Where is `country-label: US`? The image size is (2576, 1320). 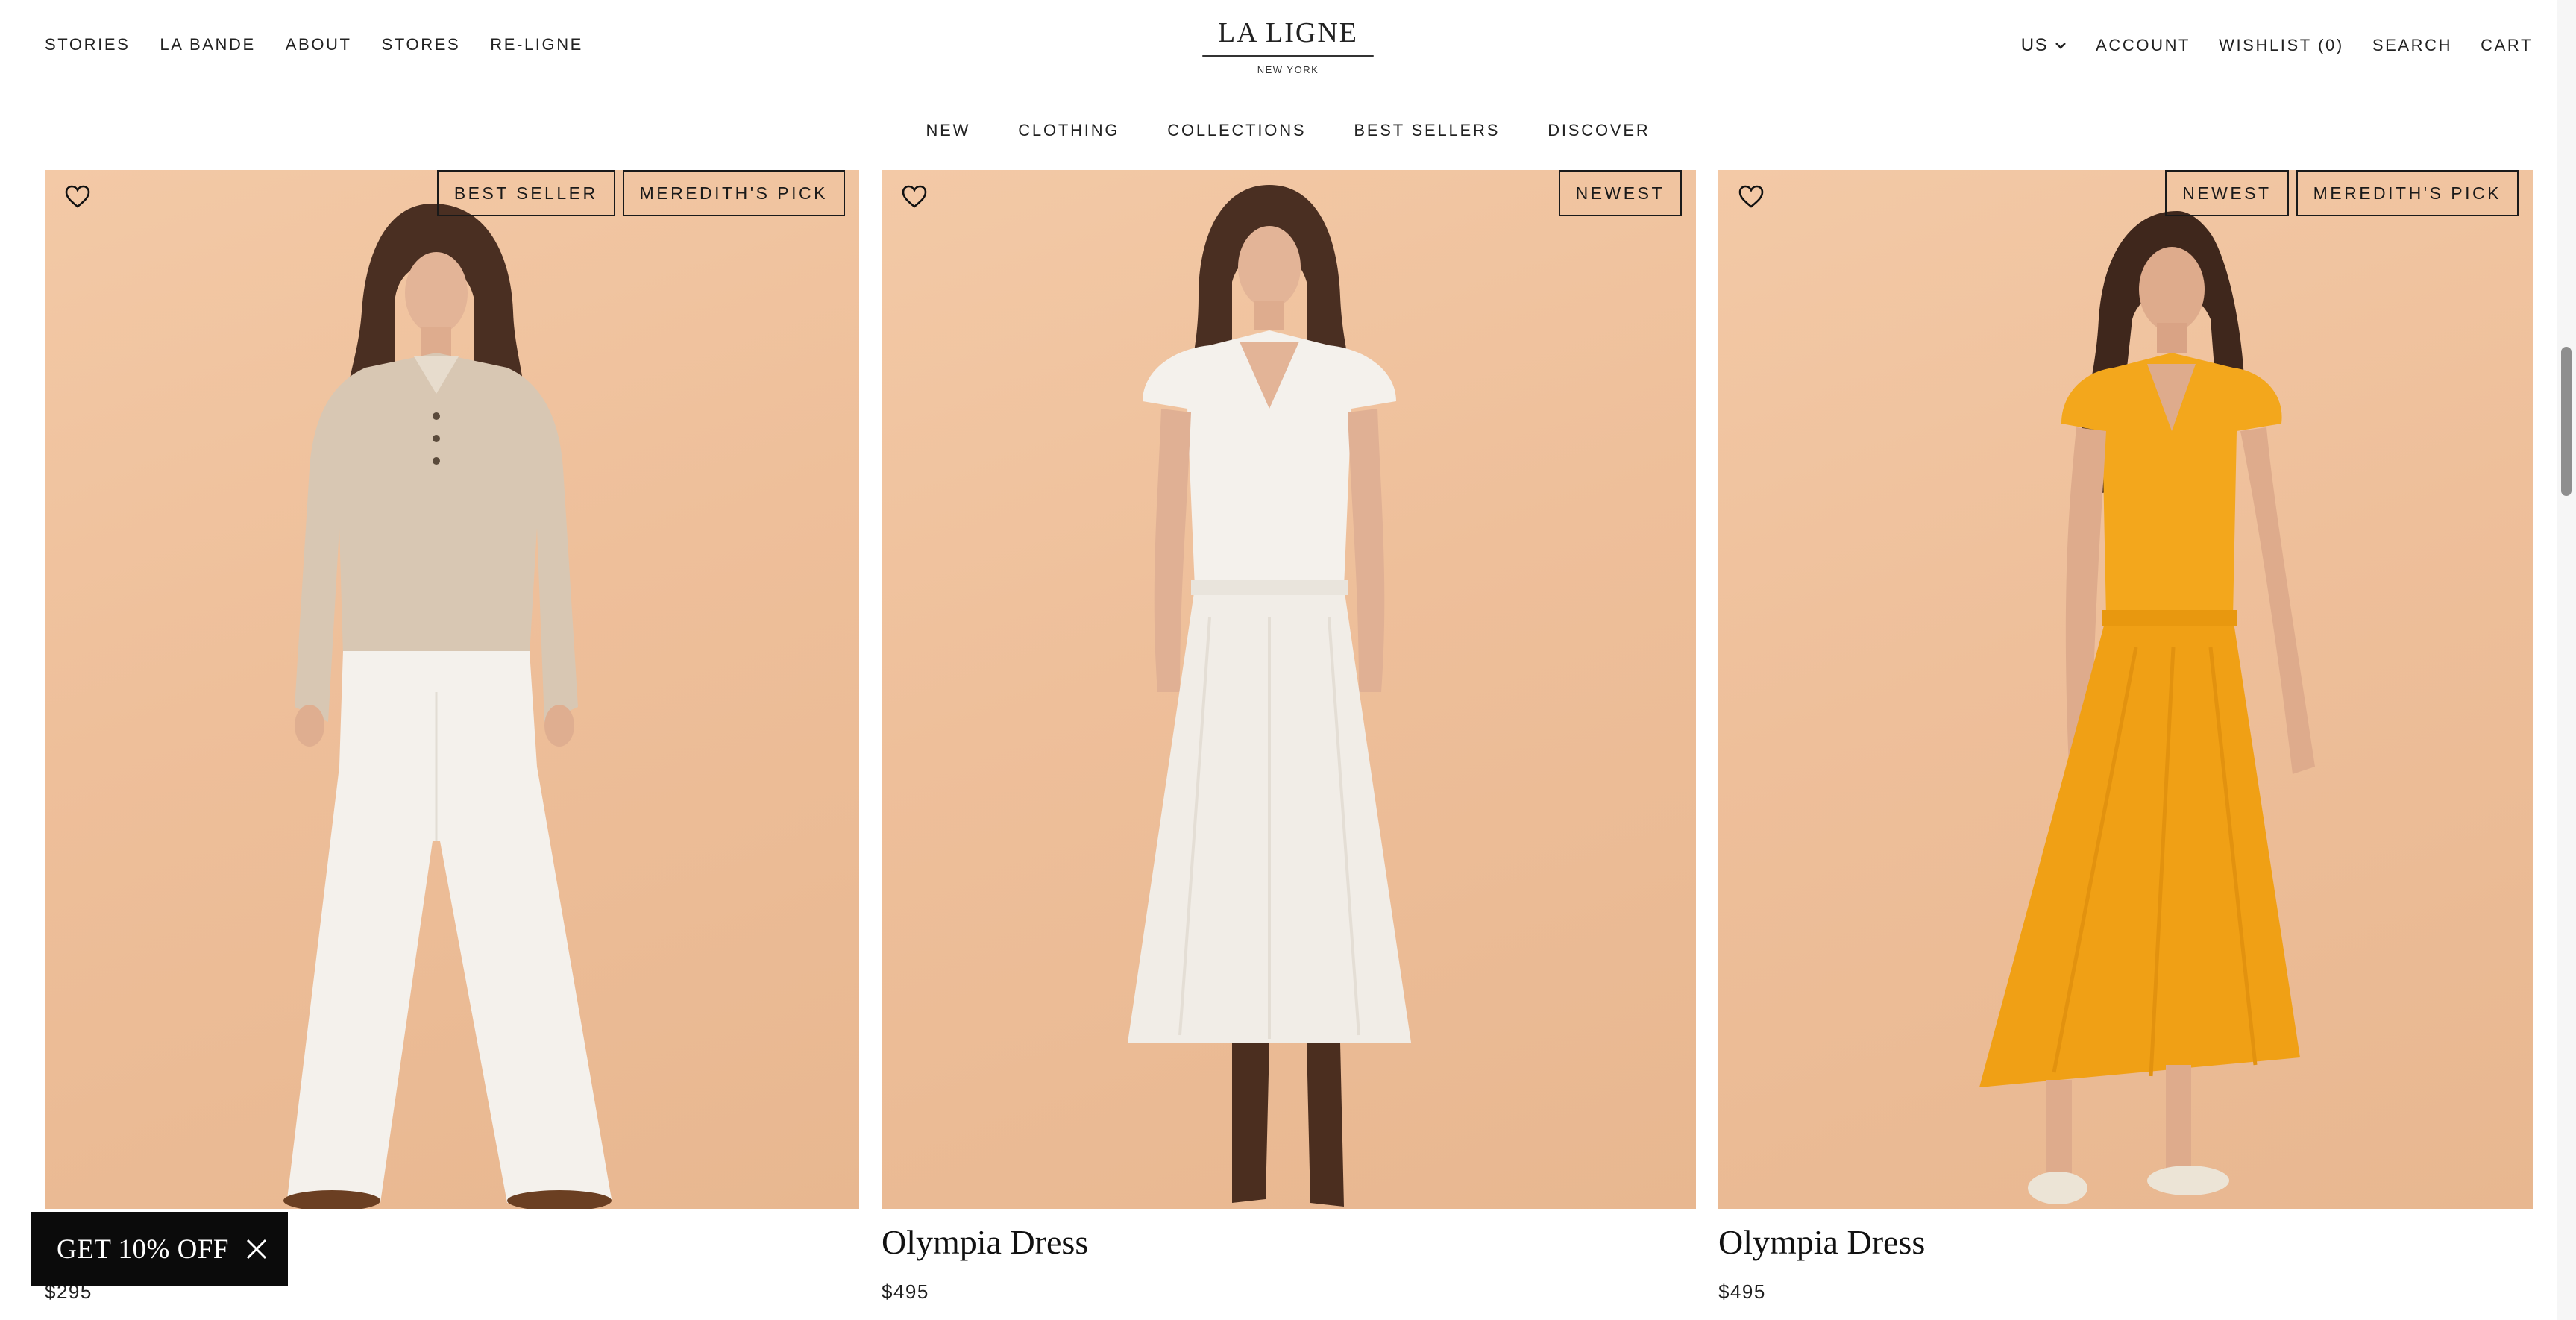
country-label: US is located at coordinates (2035, 45).